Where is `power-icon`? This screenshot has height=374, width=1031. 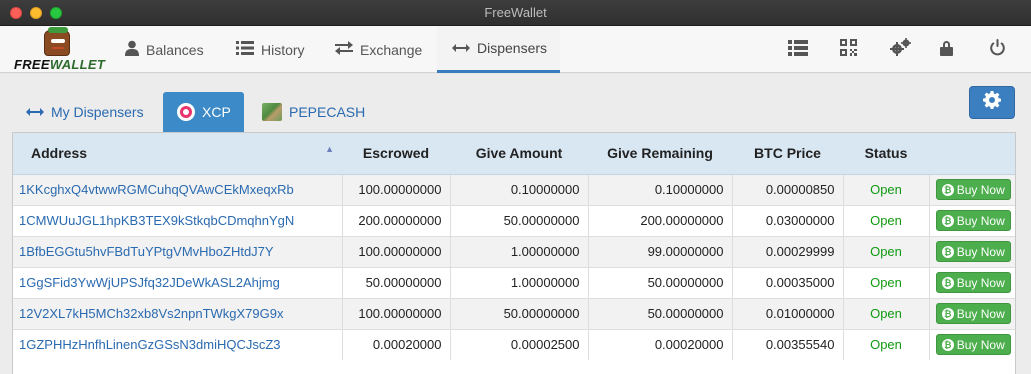 power-icon is located at coordinates (997, 50).